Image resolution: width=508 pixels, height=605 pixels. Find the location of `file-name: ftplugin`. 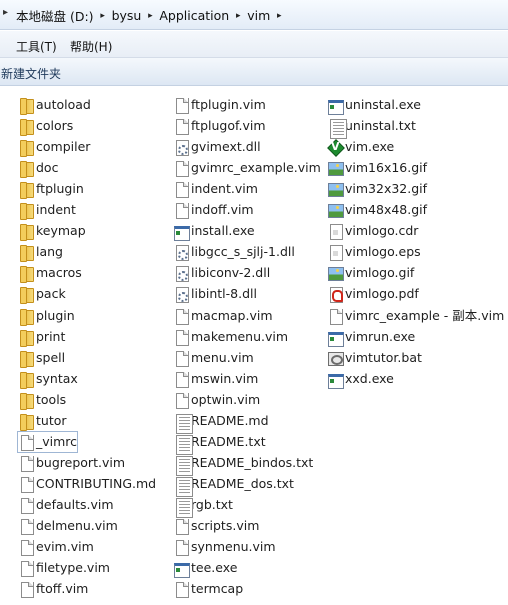

file-name: ftplugin is located at coordinates (60, 189).